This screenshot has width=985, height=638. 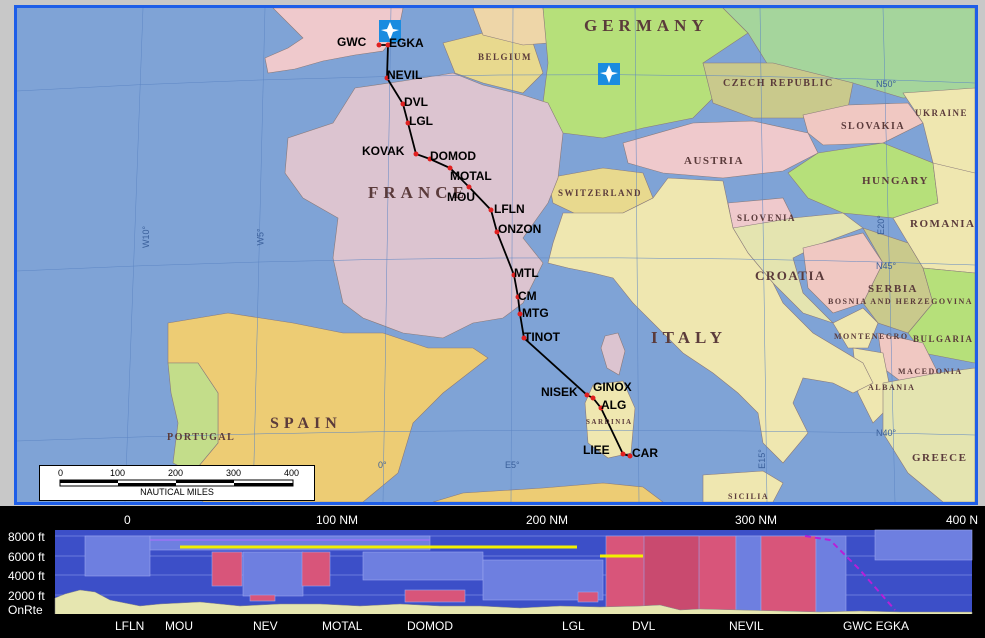 I want to click on distance-tick-label: 400 N, so click(x=962, y=520).